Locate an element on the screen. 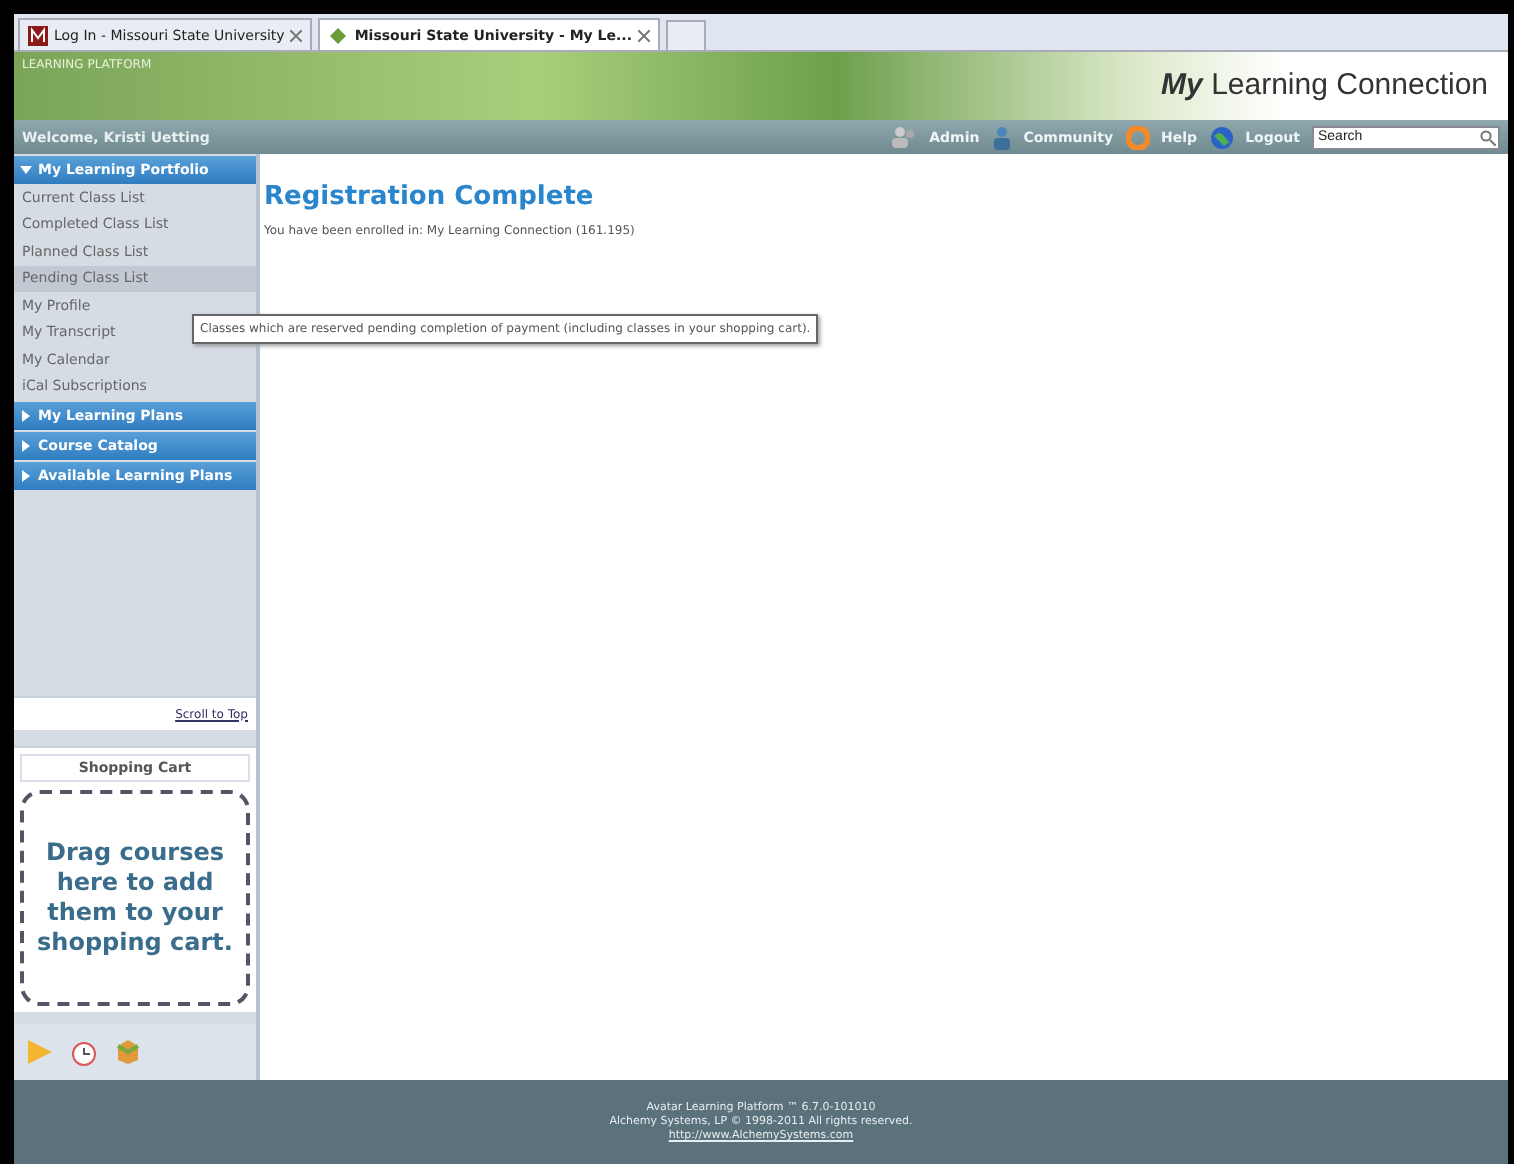 The height and width of the screenshot is (1164, 1514). person-icon is located at coordinates (1001, 137).